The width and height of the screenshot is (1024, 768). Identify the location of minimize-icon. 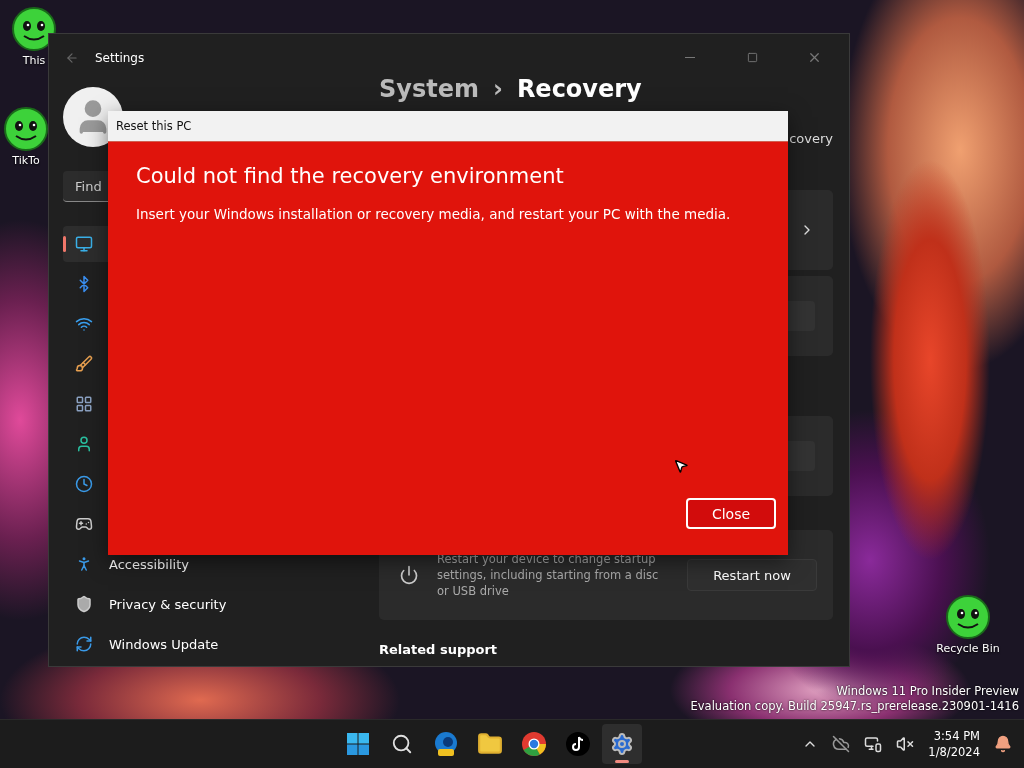
(690, 57).